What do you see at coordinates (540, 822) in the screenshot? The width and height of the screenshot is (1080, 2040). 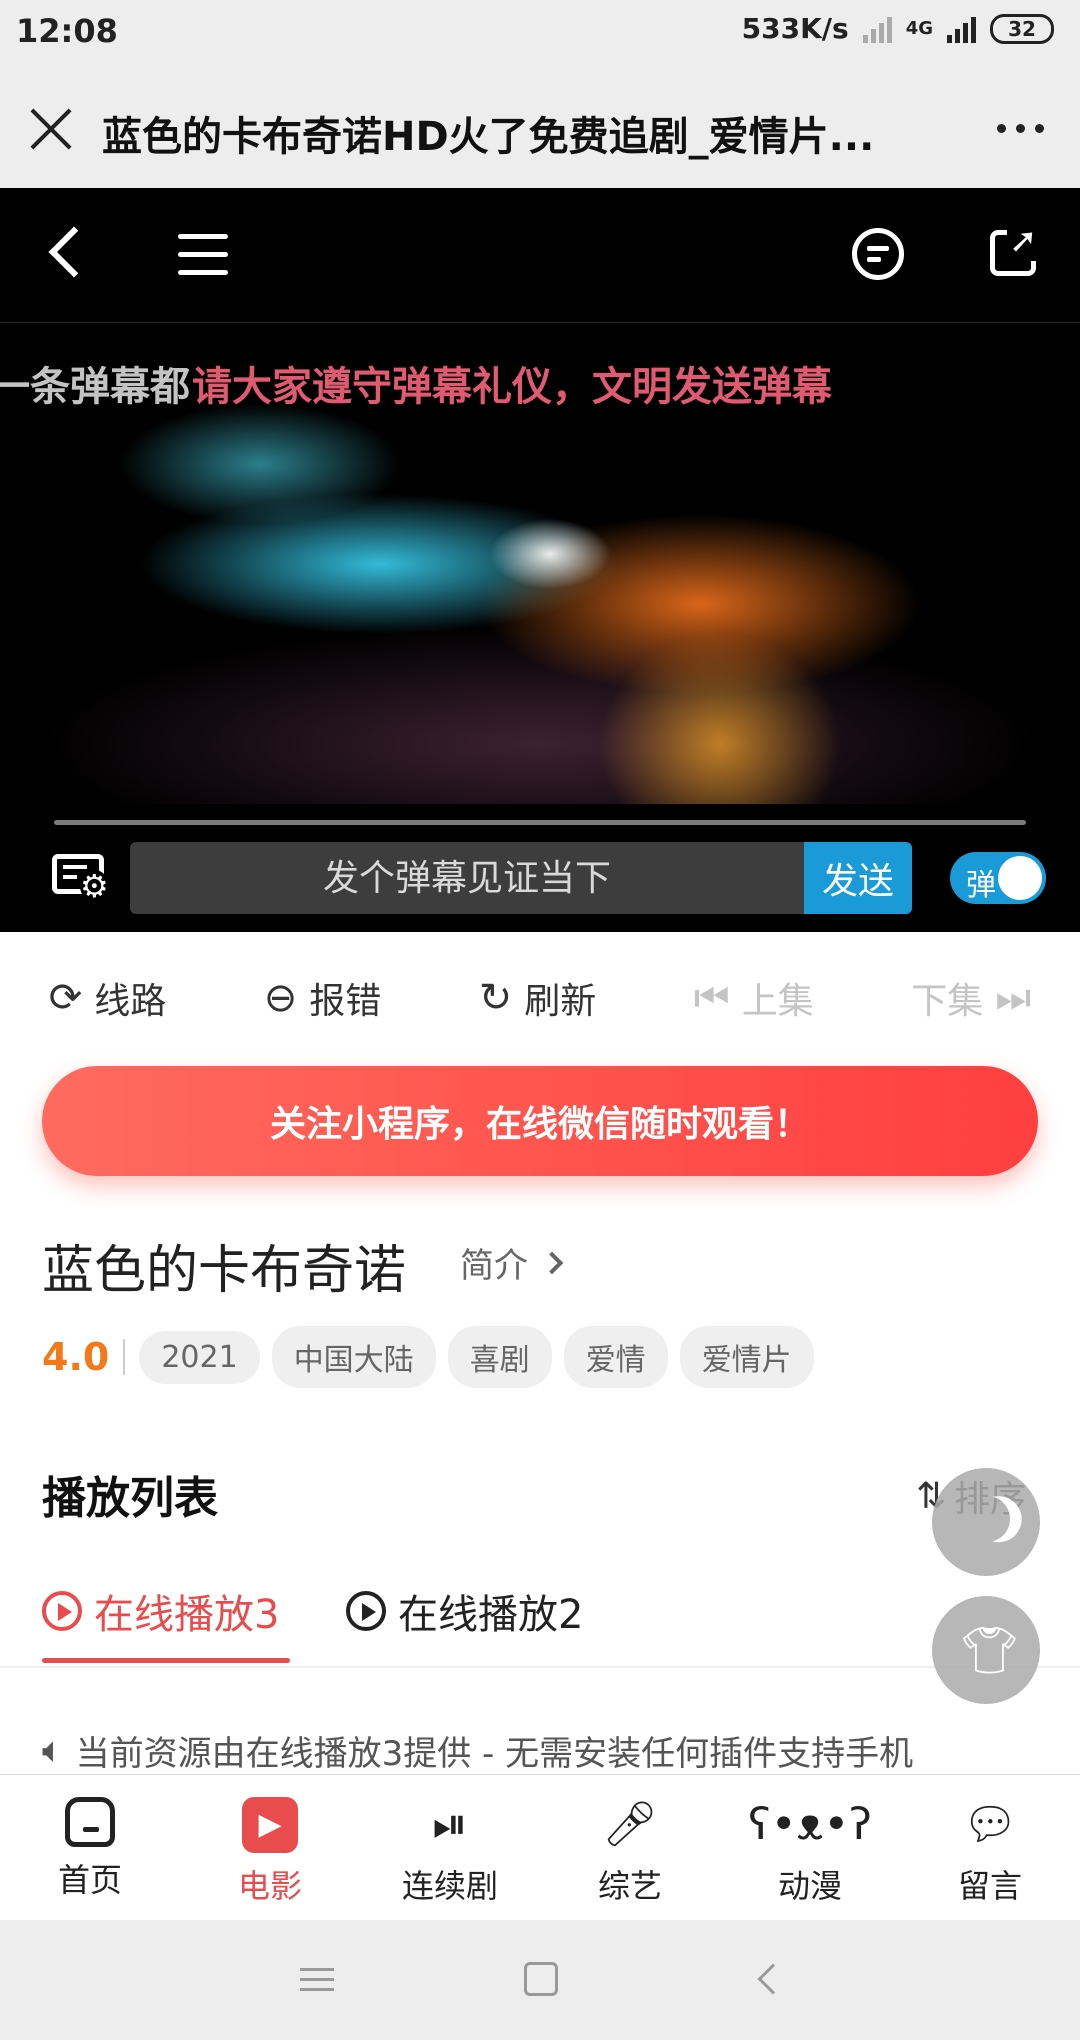 I see `progress-bar` at bounding box center [540, 822].